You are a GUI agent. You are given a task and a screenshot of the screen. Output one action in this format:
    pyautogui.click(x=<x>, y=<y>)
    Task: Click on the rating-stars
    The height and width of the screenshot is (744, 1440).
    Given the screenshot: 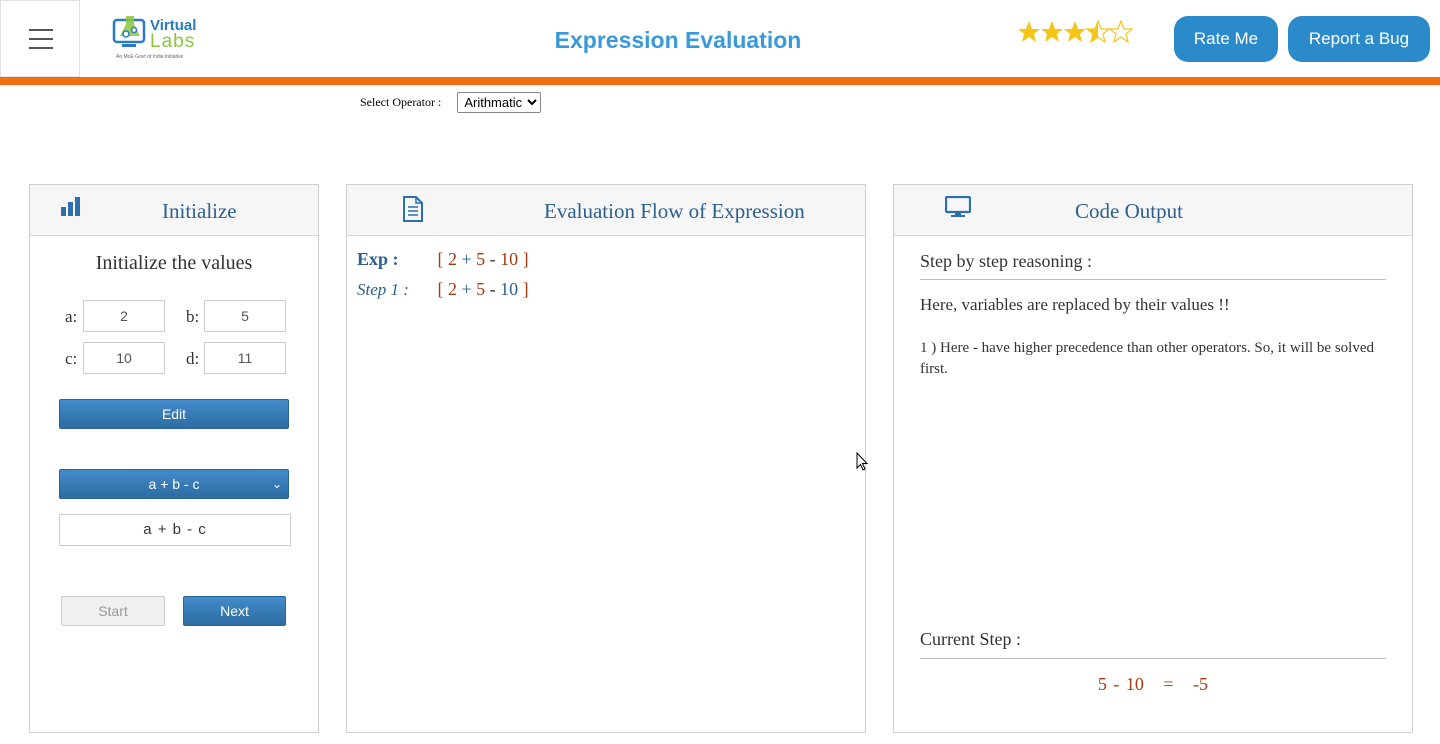 What is the action you would take?
    pyautogui.click(x=1075, y=36)
    